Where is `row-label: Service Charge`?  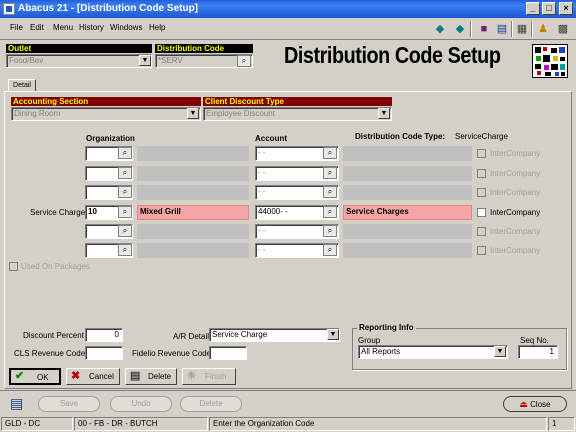
row-label: Service Charge is located at coordinates (58, 212).